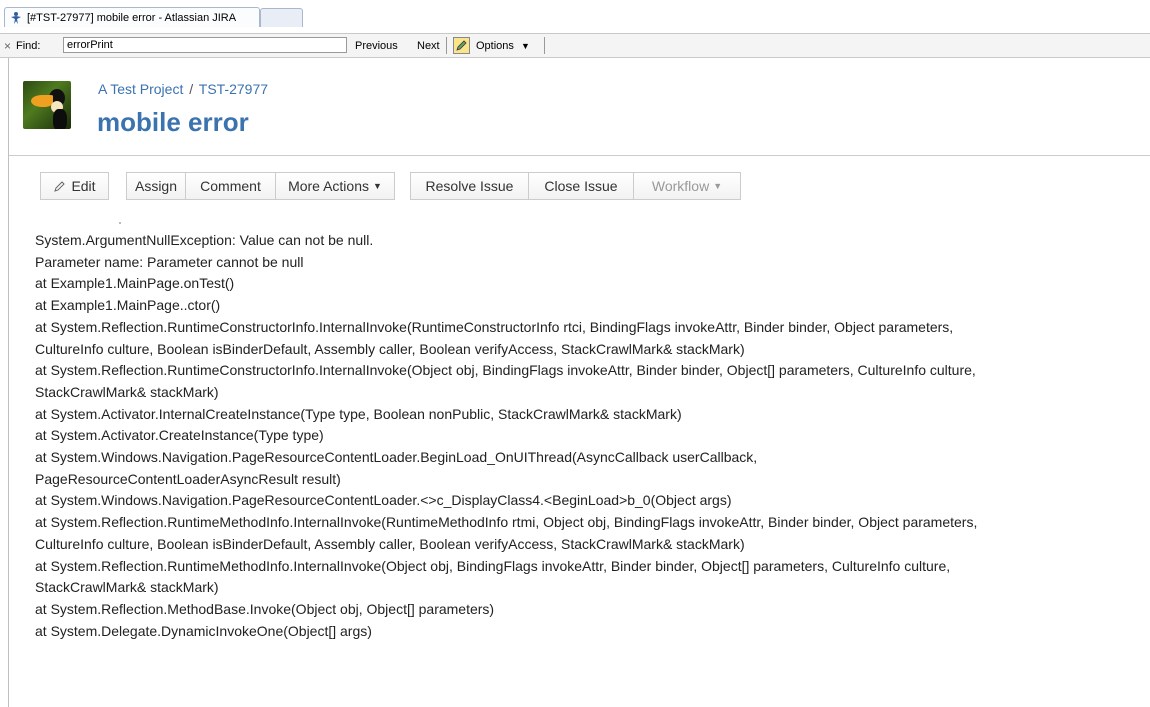  What do you see at coordinates (281, 17) in the screenshot?
I see `new-tab-button` at bounding box center [281, 17].